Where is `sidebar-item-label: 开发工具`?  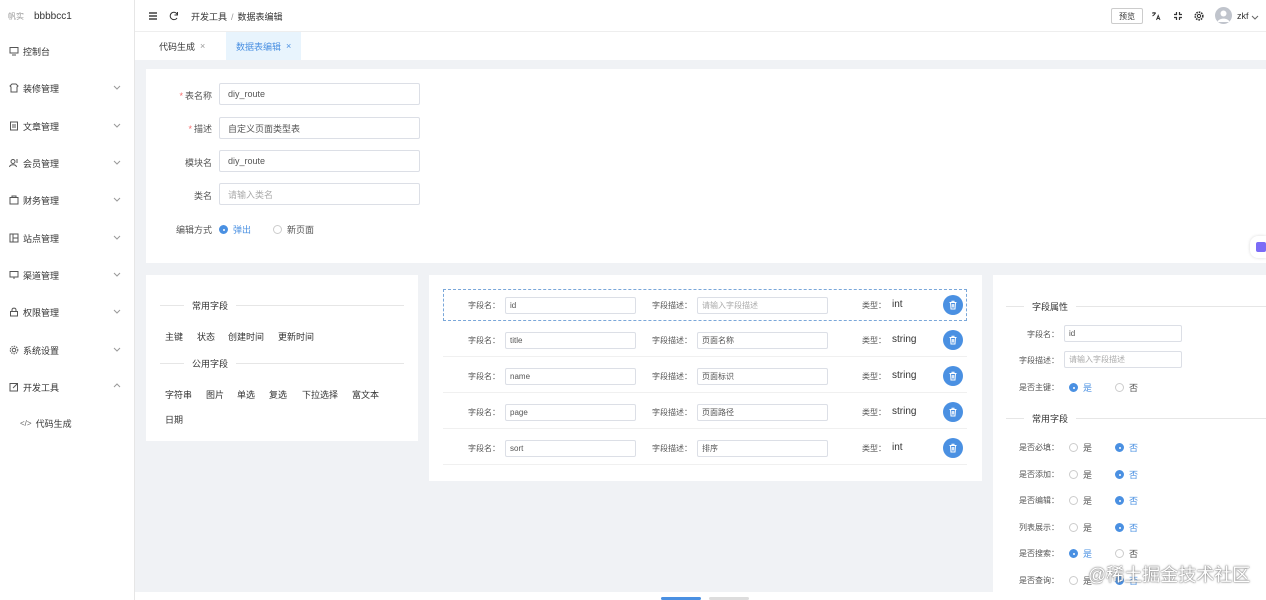
sidebar-item-label: 开发工具 is located at coordinates (41, 387).